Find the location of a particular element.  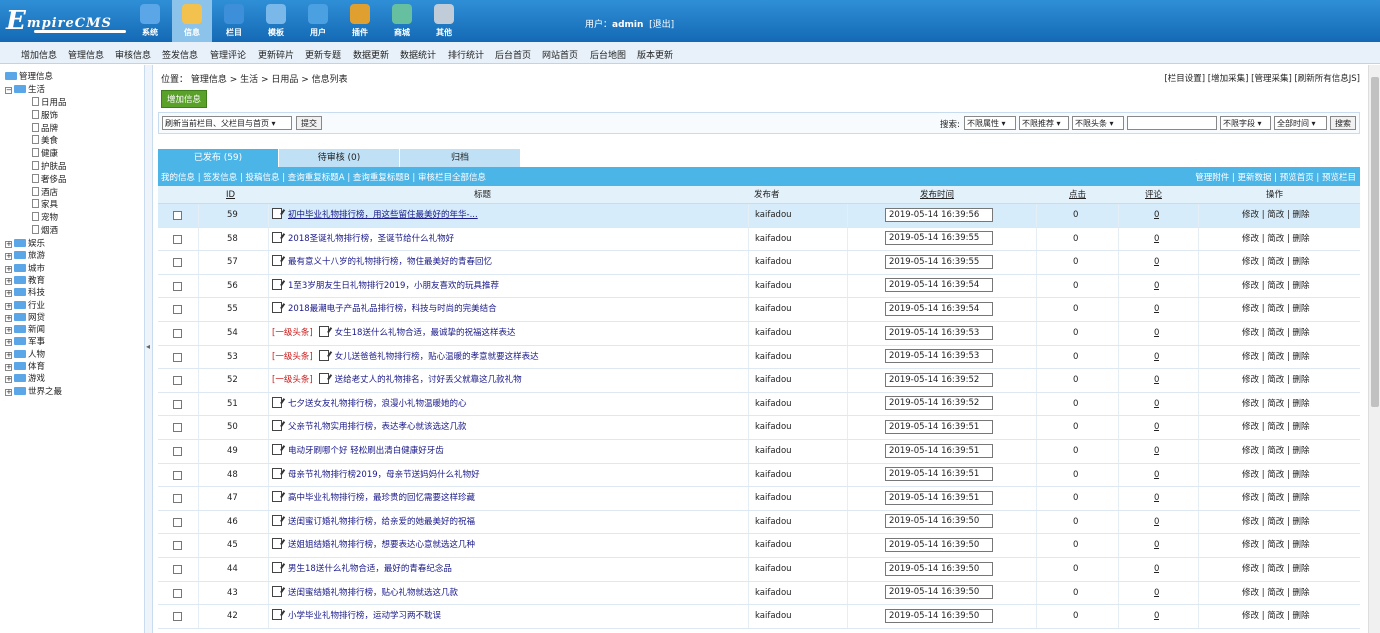

tree-root: 管理信息 is located at coordinates (29, 76).